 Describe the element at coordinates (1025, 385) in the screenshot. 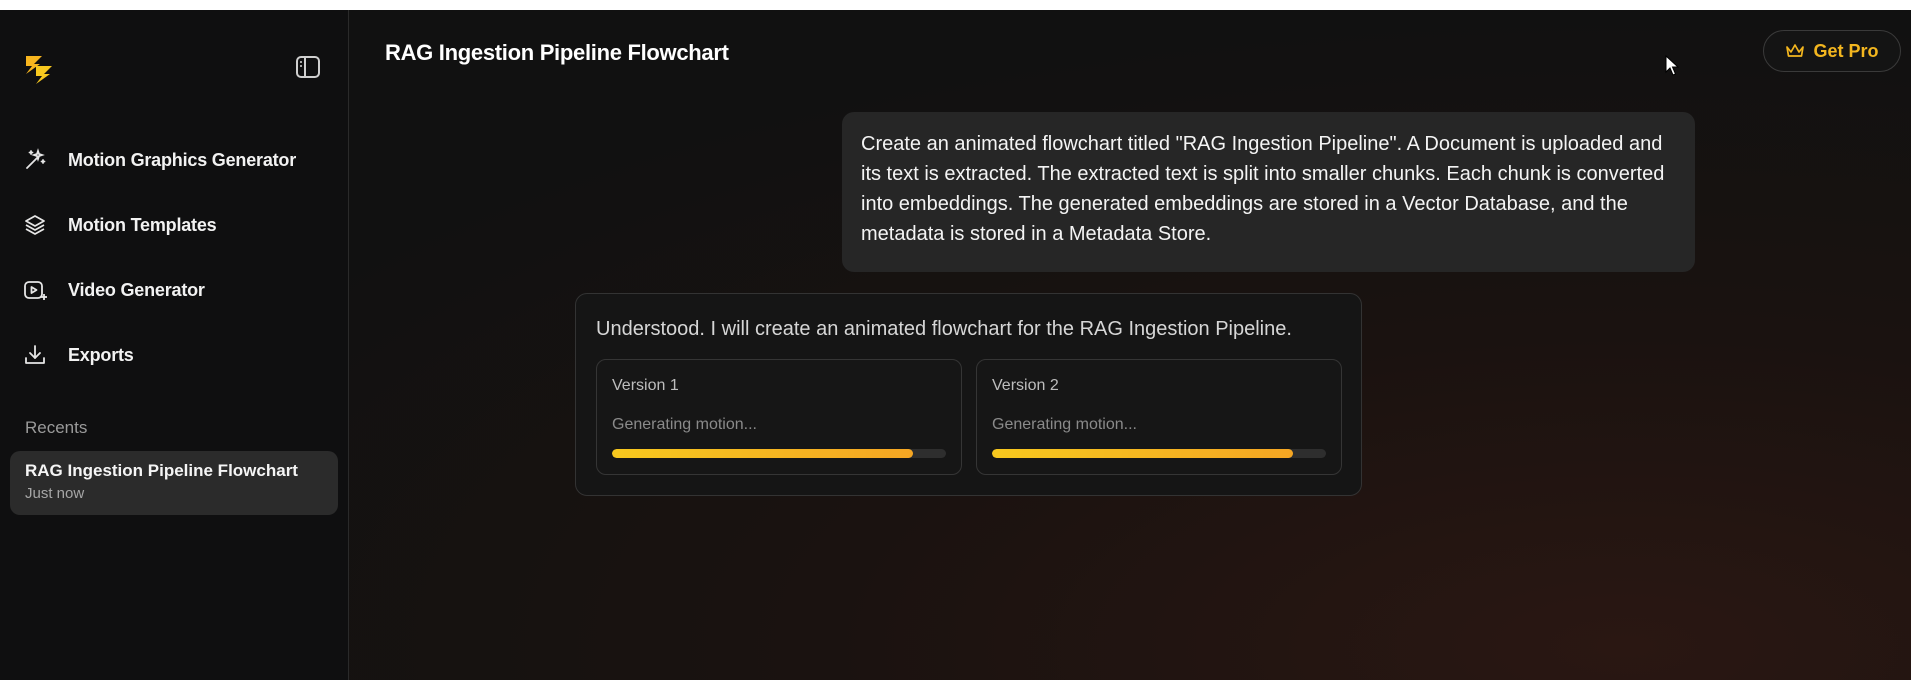

I see `version-title: Version 2` at that location.